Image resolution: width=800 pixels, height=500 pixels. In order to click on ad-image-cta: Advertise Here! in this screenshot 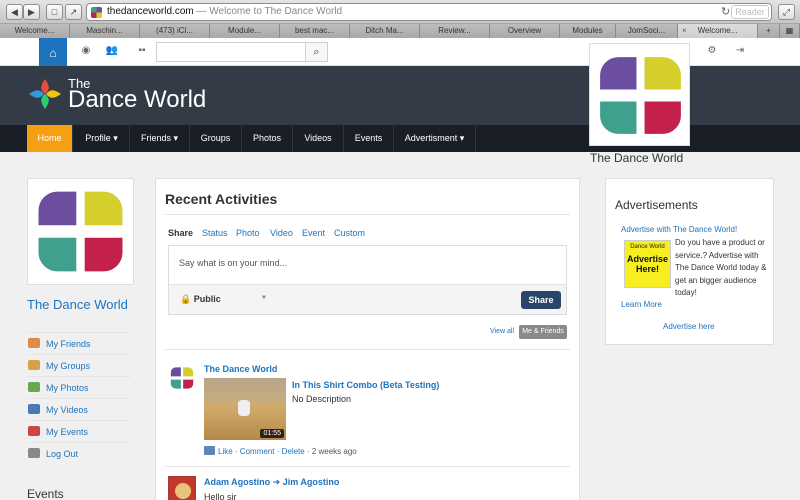, I will do `click(647, 264)`.